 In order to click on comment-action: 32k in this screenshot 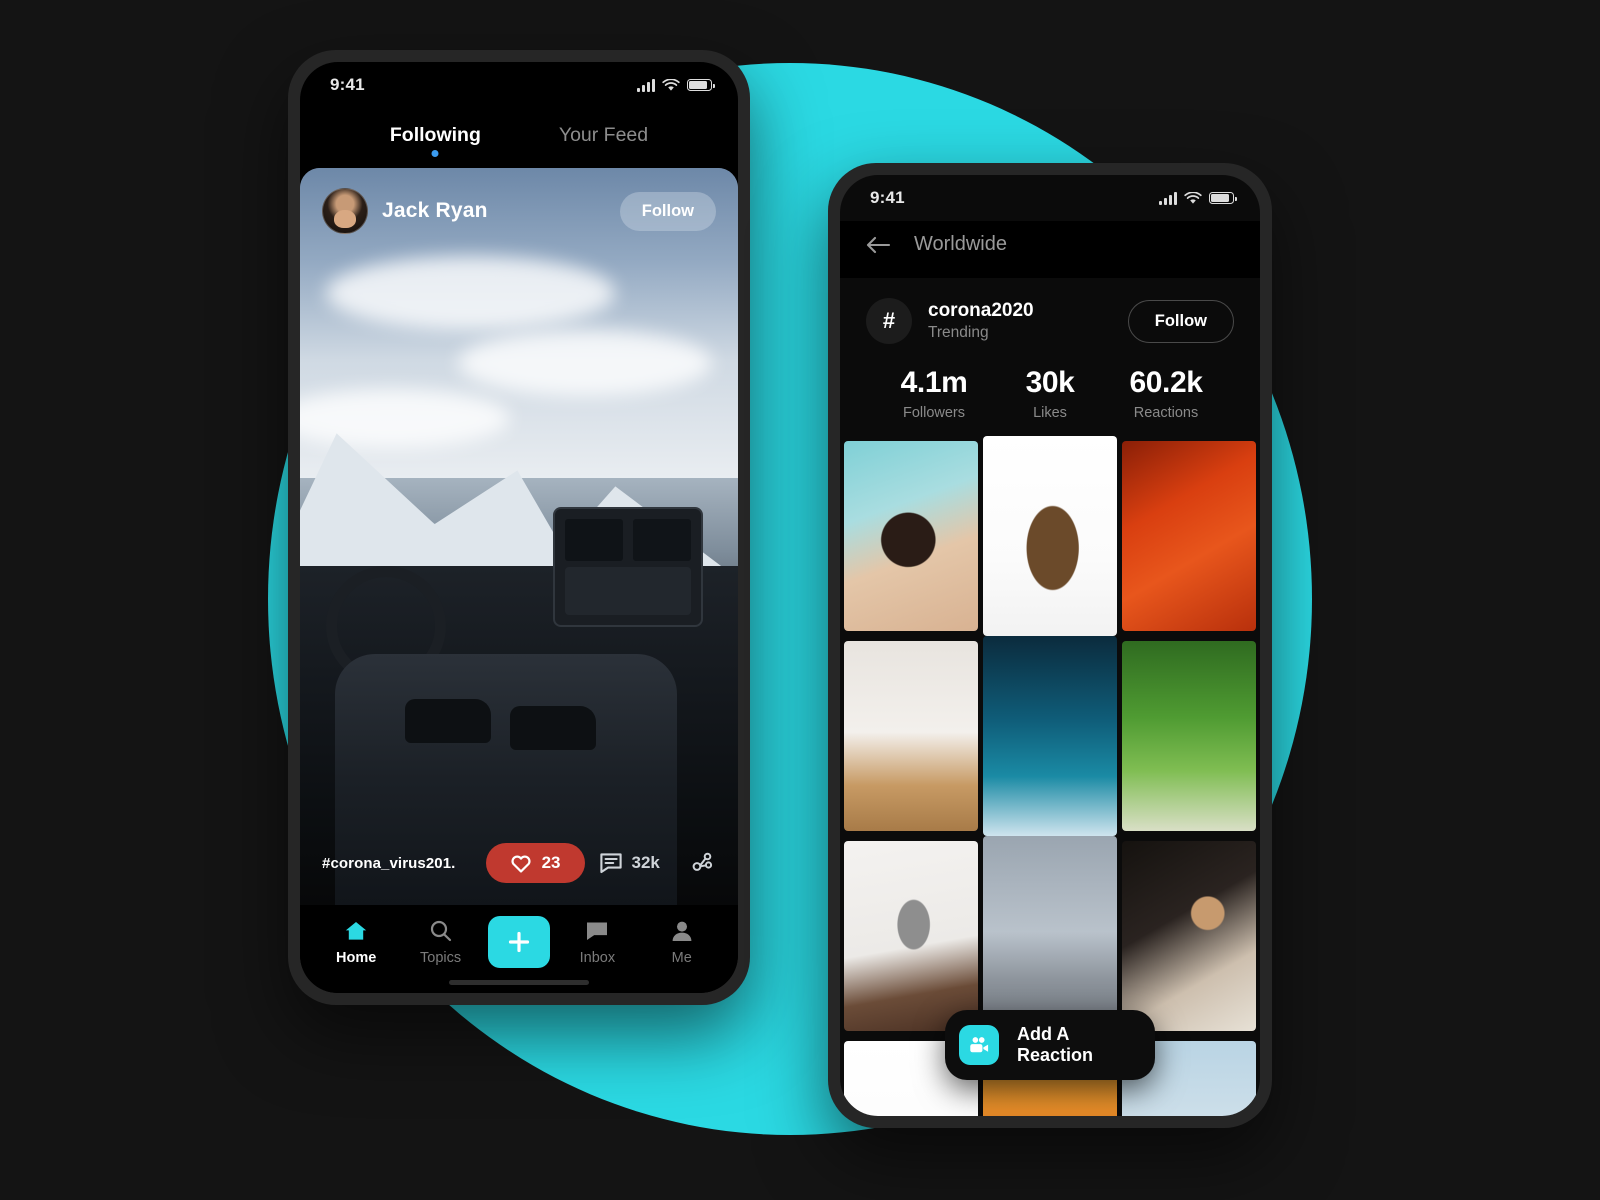, I will do `click(629, 863)`.